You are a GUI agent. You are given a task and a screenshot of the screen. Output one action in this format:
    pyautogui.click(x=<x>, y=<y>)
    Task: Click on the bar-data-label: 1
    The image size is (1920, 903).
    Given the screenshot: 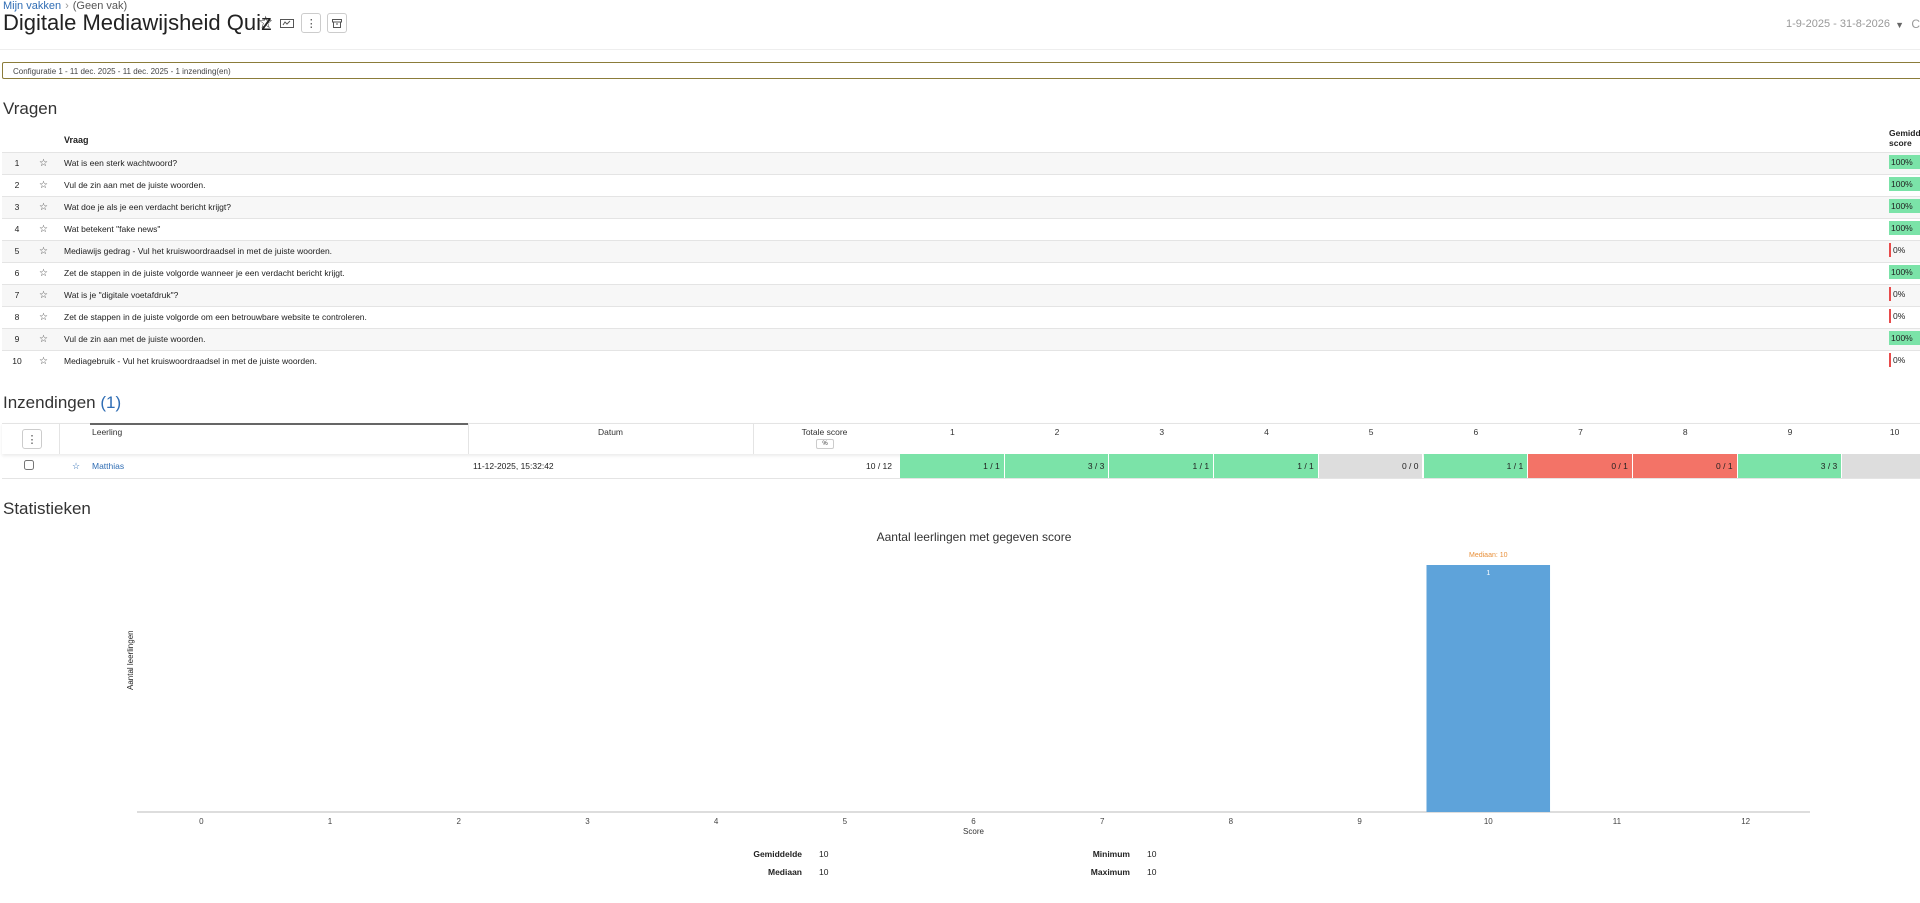 What is the action you would take?
    pyautogui.click(x=1488, y=573)
    